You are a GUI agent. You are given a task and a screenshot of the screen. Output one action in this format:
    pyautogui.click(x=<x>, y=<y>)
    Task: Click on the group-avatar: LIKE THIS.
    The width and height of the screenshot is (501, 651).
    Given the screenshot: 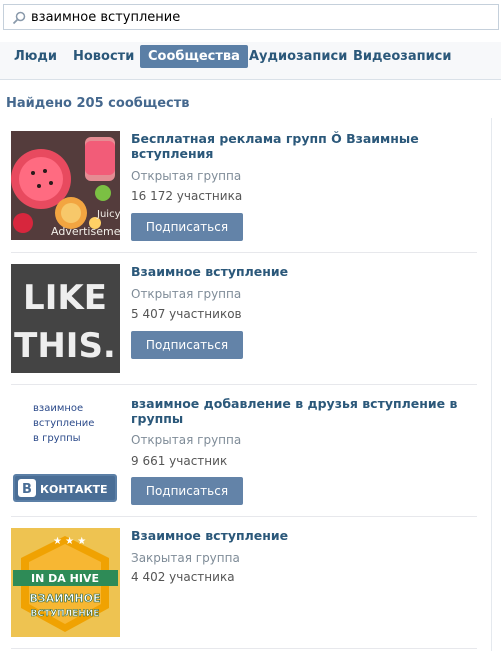 What is the action you would take?
    pyautogui.click(x=65, y=318)
    